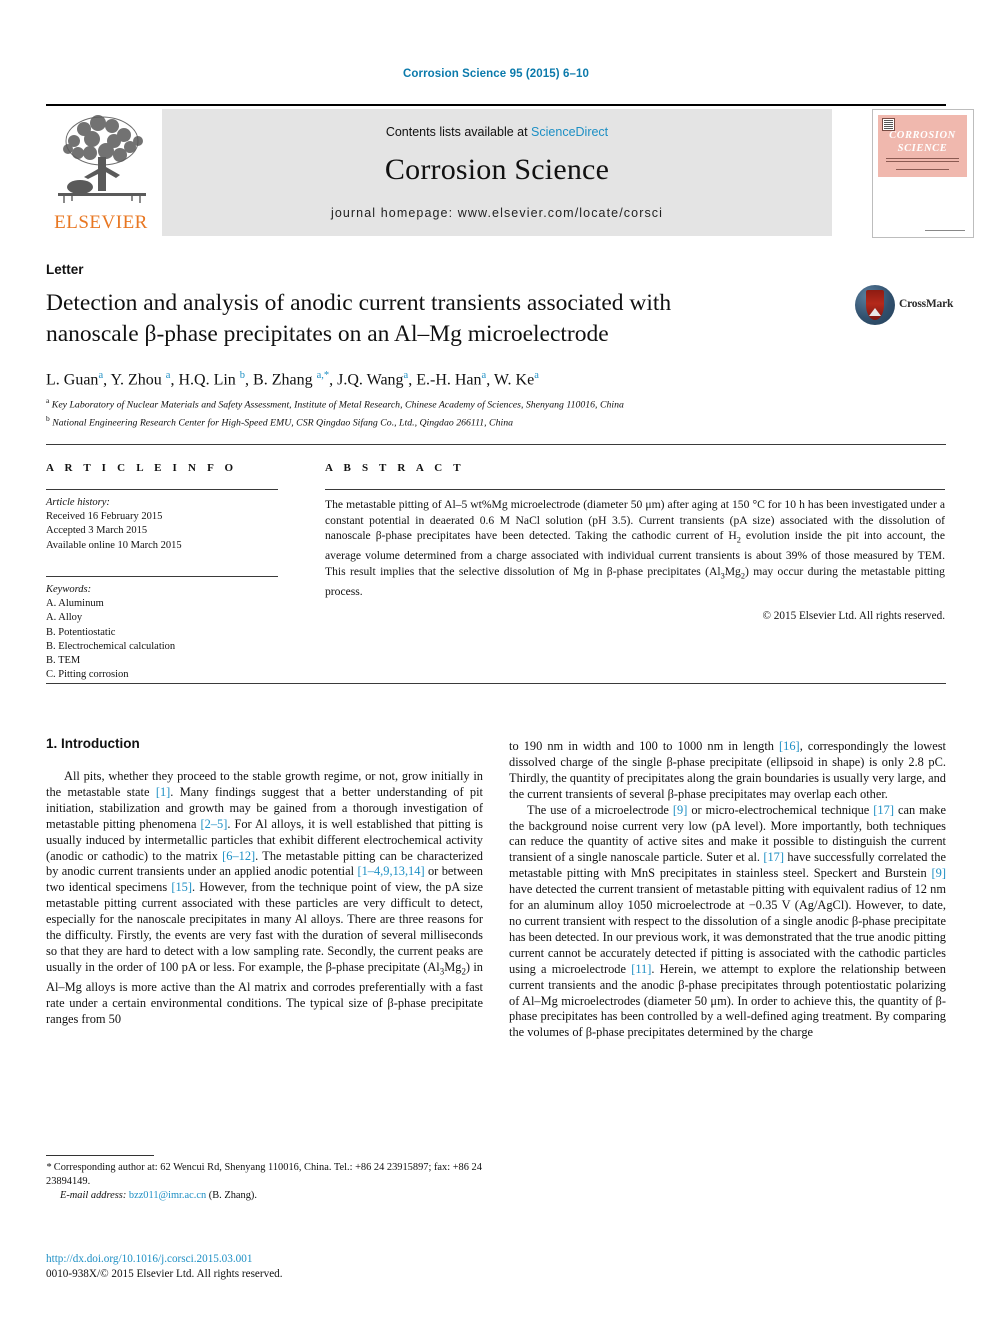 This screenshot has width=992, height=1323. Describe the element at coordinates (167, 1195) in the screenshot. I see `email-link: bzz011@imr.ac.cn` at that location.